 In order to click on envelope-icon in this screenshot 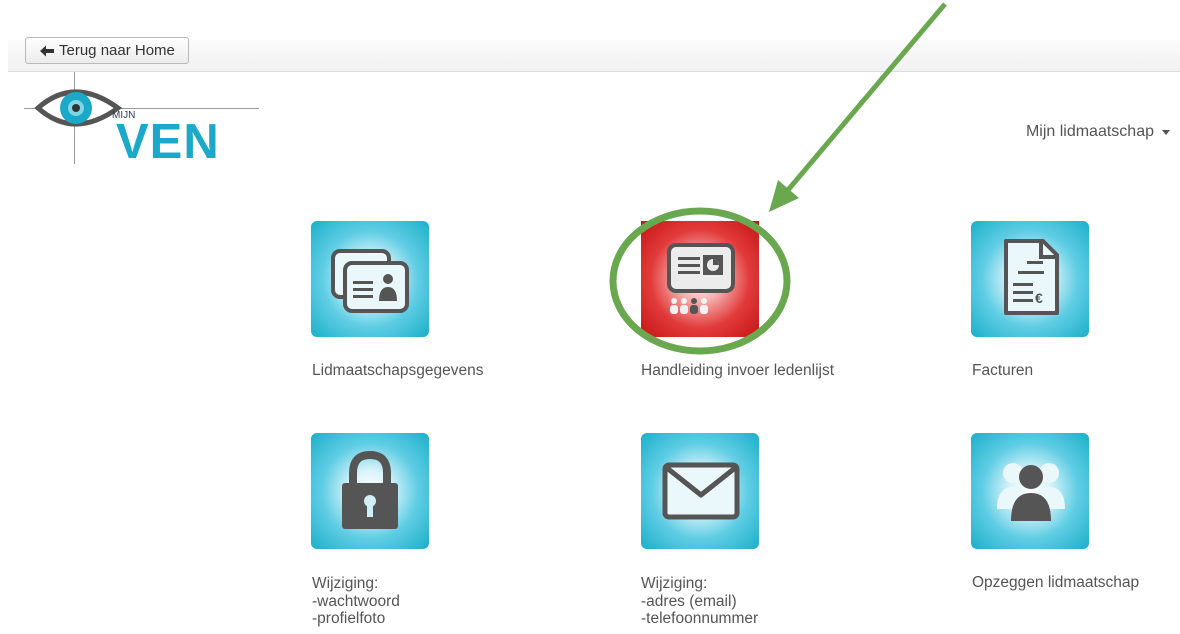, I will do `click(701, 491)`.